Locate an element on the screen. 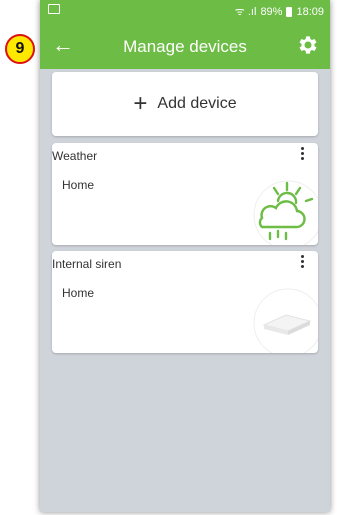  clock: 18:09 is located at coordinates (310, 11).